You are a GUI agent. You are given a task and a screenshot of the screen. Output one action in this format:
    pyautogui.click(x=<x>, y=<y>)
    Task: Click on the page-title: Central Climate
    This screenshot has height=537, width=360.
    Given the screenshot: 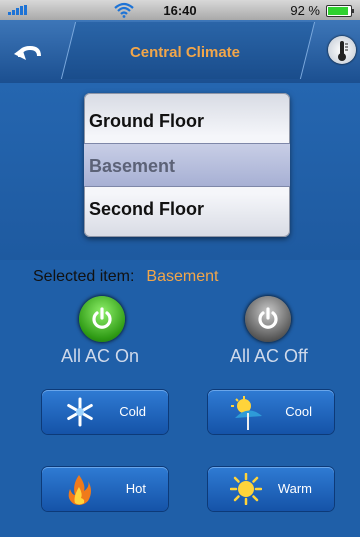 What is the action you would take?
    pyautogui.click(x=185, y=52)
    